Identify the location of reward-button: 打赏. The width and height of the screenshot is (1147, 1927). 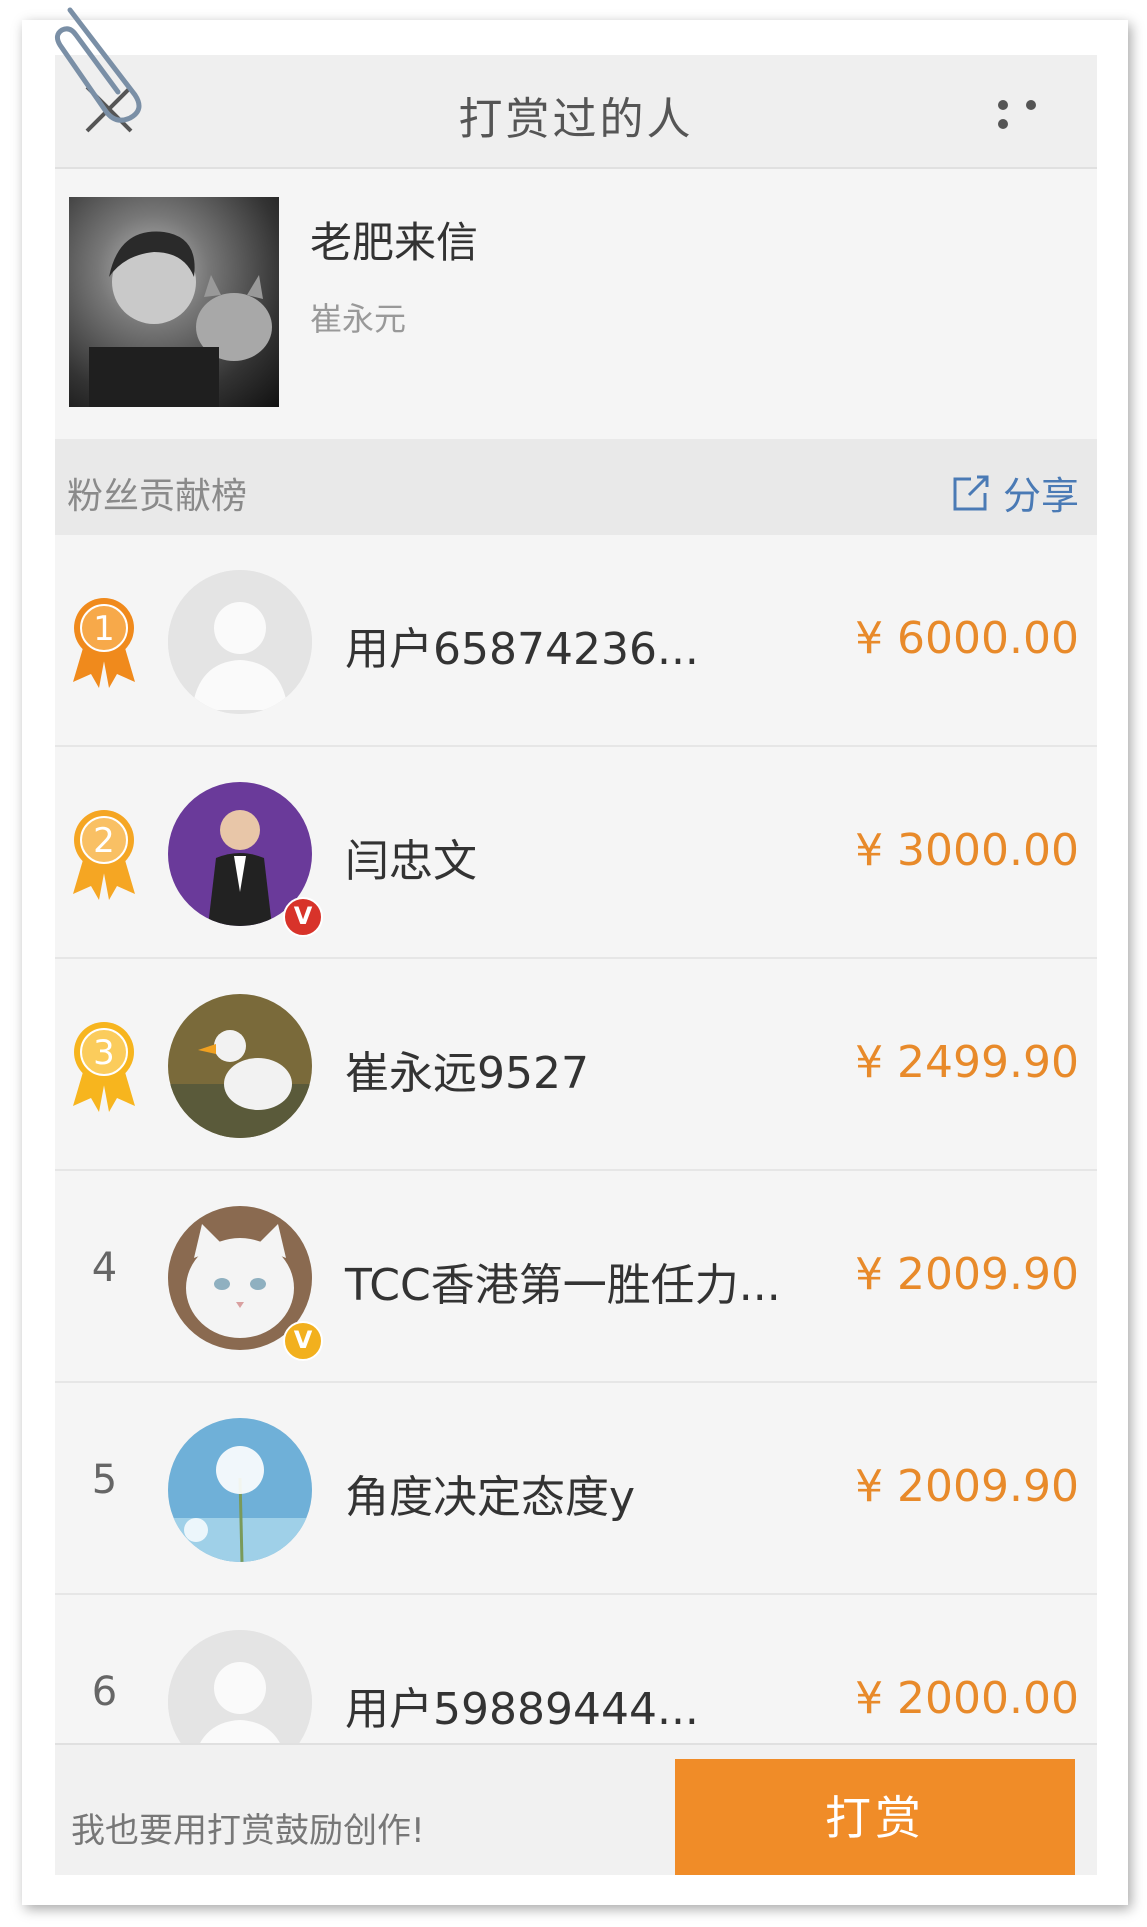
(875, 1817).